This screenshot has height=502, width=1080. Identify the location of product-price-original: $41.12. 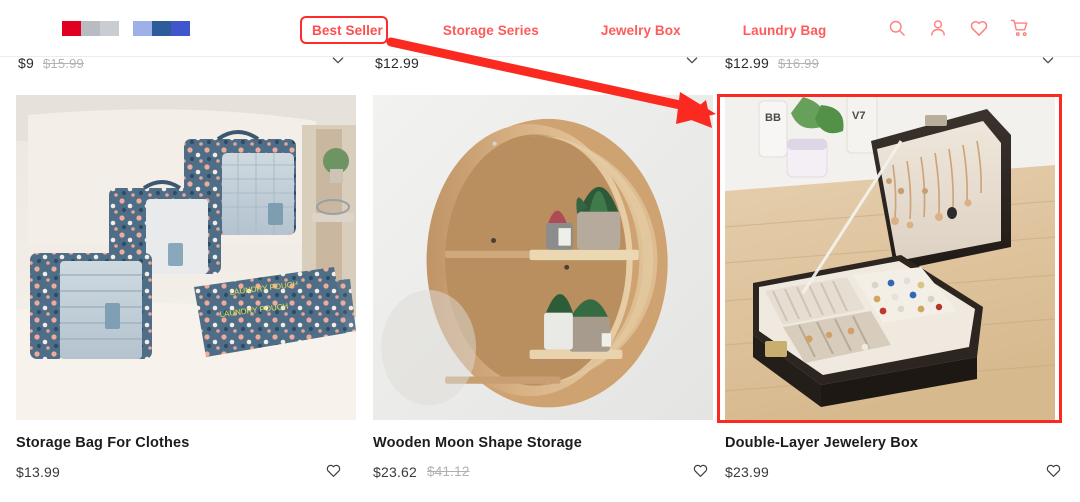
(448, 472).